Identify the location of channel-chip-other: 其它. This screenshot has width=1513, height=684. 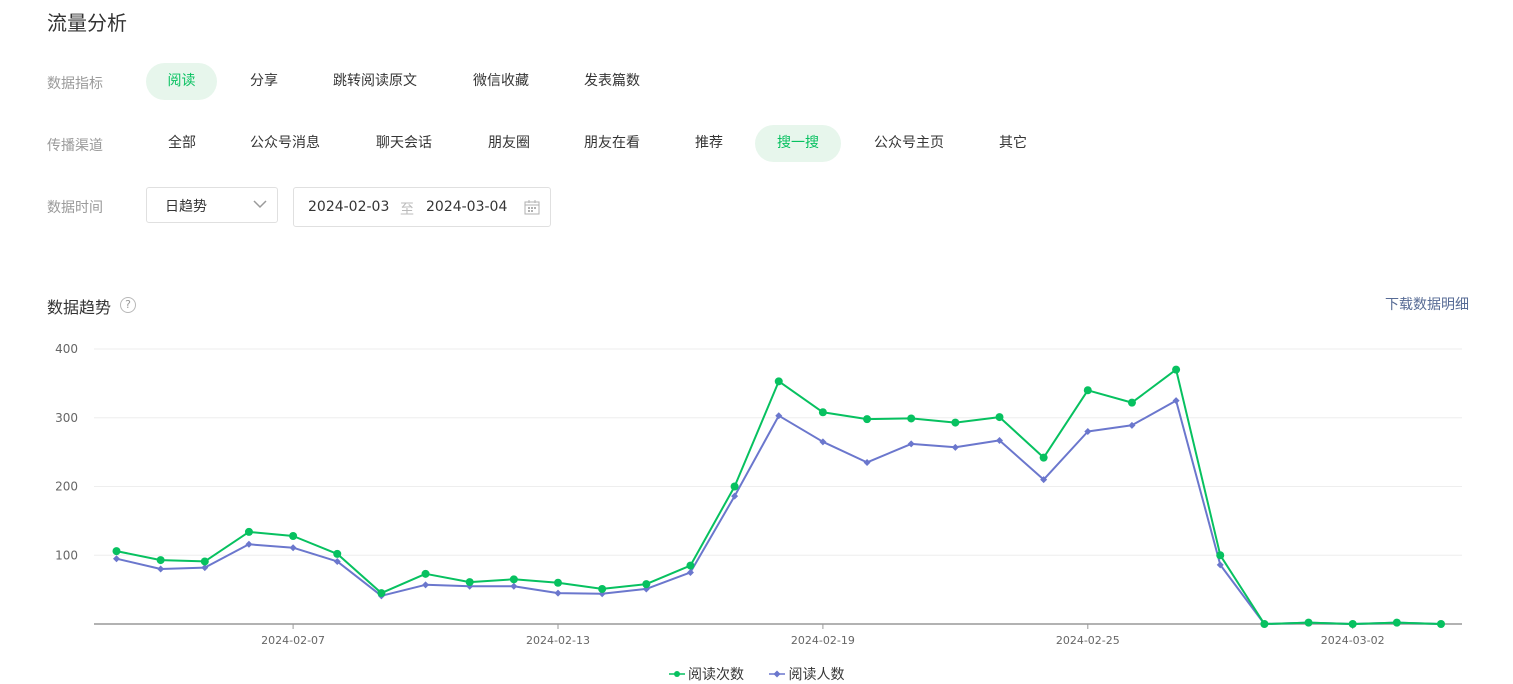
(1013, 143).